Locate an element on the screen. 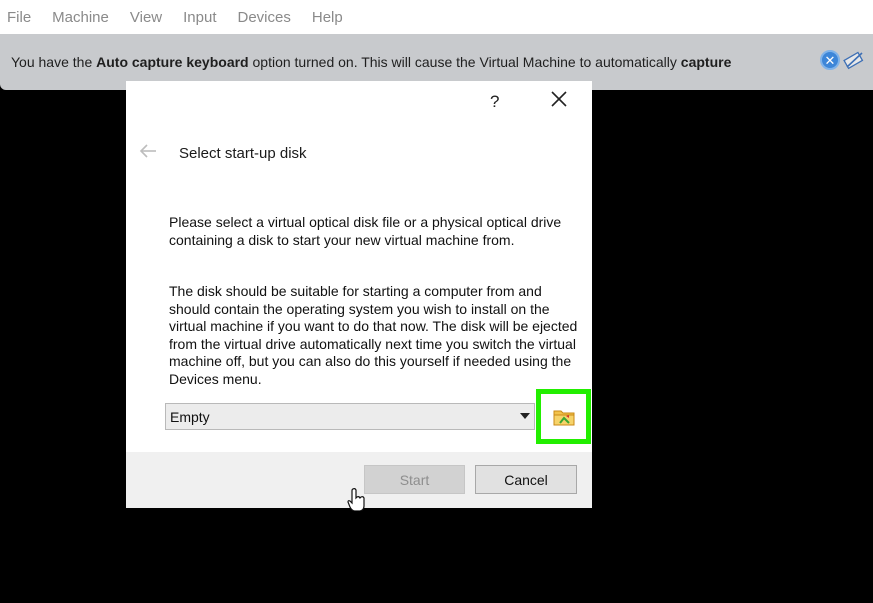 The image size is (873, 603). menu-input: Input is located at coordinates (199, 17).